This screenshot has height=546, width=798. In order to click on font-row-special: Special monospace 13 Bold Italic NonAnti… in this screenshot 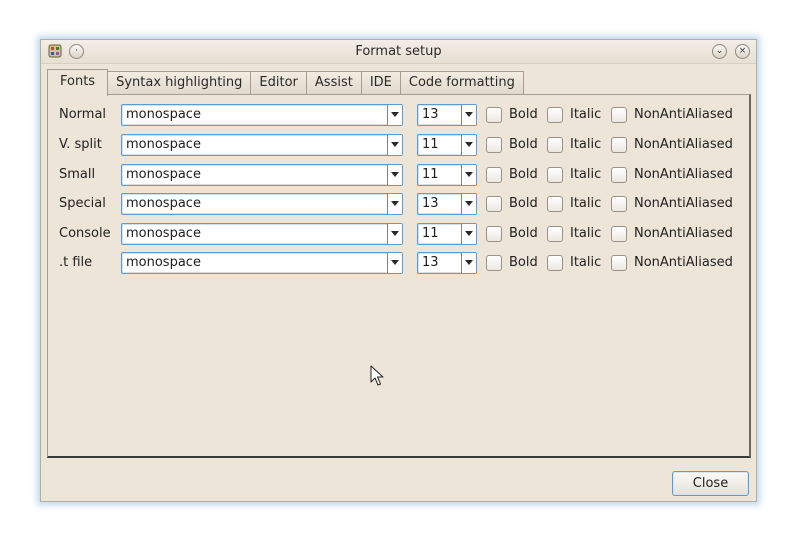, I will do `click(398, 205)`.